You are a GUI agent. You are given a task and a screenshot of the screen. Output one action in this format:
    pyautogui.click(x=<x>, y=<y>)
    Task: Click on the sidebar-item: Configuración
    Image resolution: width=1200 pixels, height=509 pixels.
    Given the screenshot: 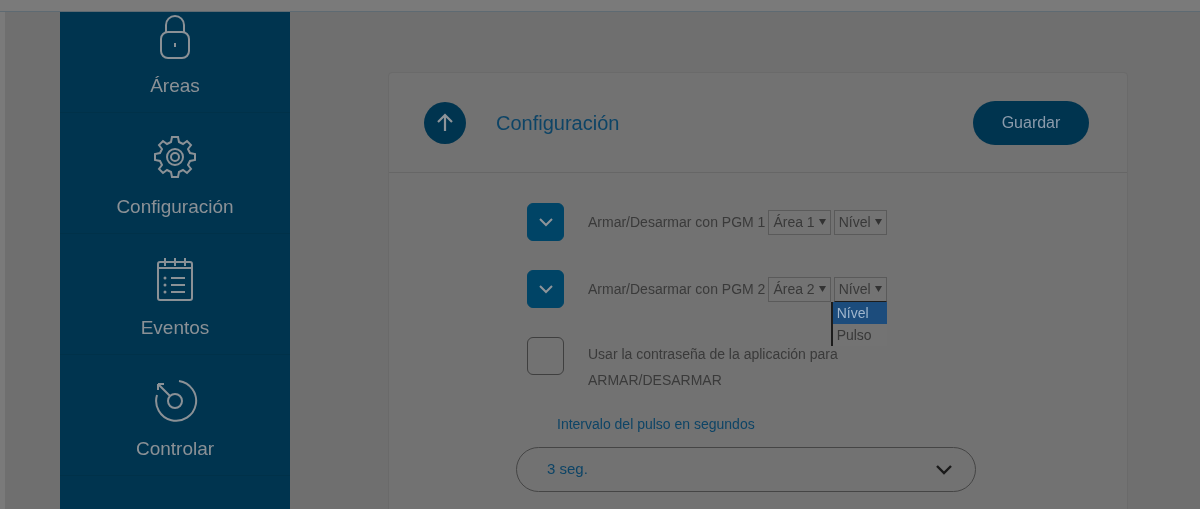 What is the action you would take?
    pyautogui.click(x=175, y=173)
    